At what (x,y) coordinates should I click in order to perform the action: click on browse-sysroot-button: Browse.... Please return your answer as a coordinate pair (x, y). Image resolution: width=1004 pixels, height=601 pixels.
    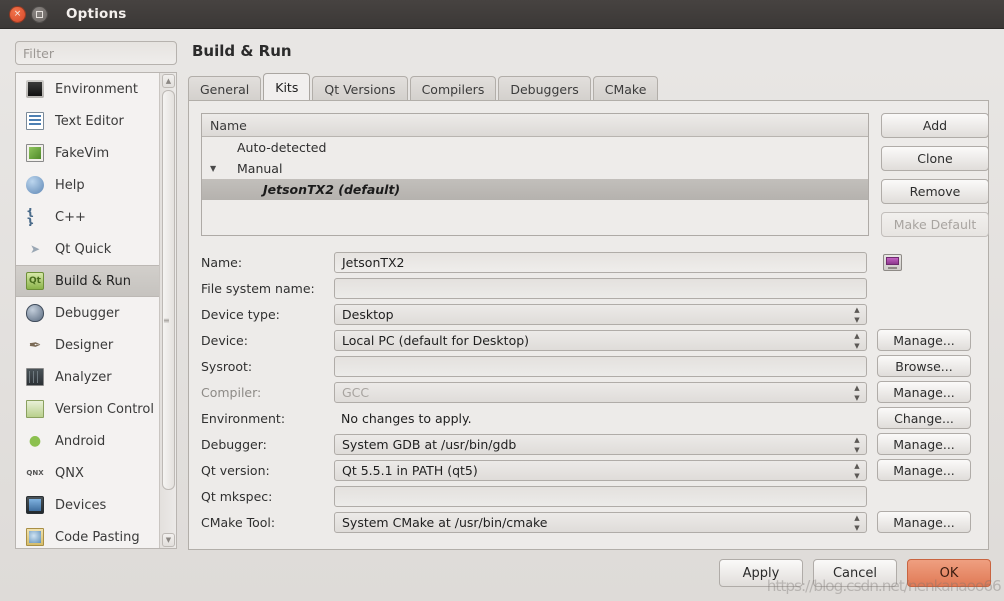
    Looking at the image, I should click on (924, 366).